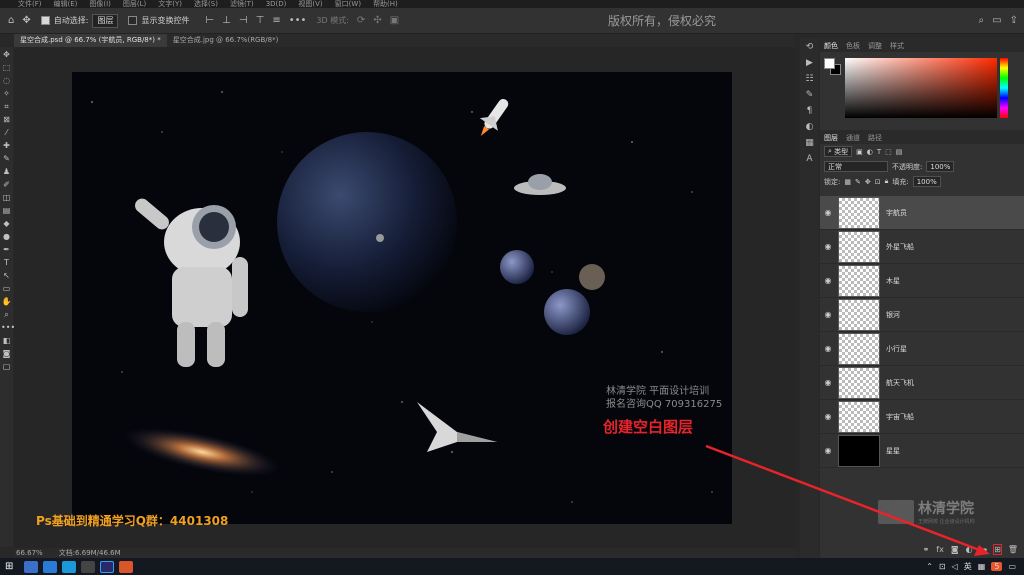 This screenshot has height=575, width=1024. I want to click on stamp-icon: ♟, so click(6, 171).